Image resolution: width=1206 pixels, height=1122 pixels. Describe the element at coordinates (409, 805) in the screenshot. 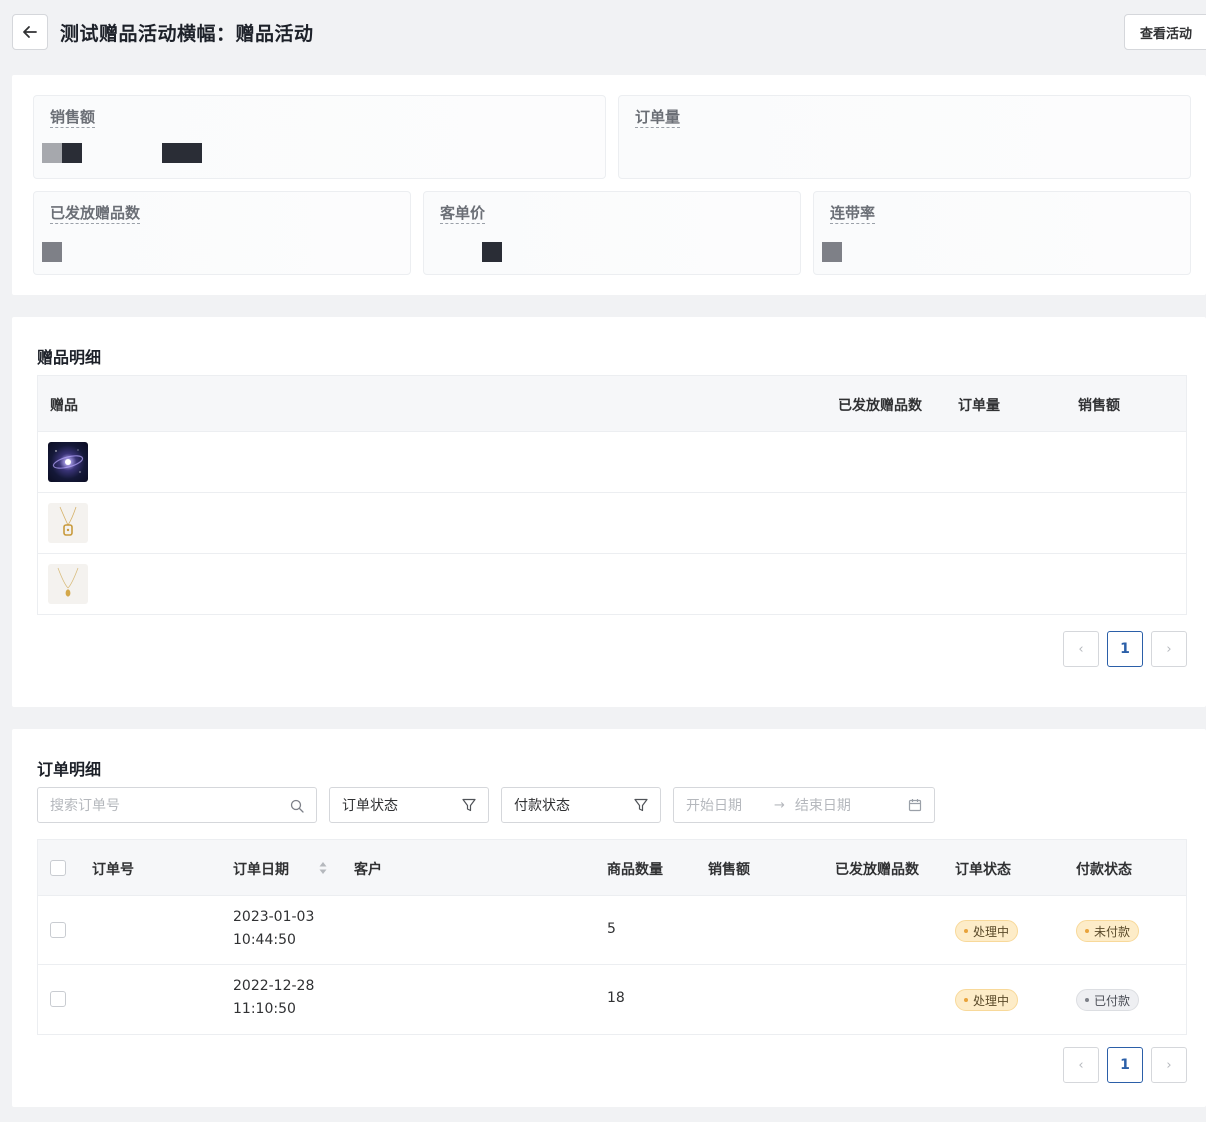

I see `order-status-filter: 订单状态` at that location.